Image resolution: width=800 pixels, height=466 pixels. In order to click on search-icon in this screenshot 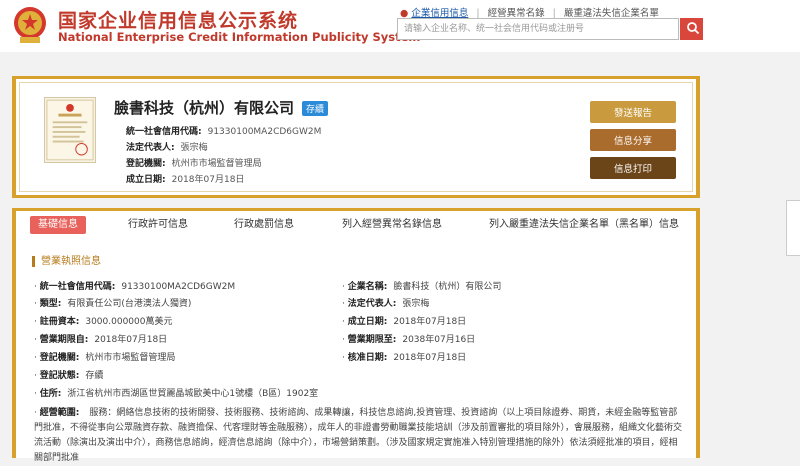, I will do `click(693, 27)`.